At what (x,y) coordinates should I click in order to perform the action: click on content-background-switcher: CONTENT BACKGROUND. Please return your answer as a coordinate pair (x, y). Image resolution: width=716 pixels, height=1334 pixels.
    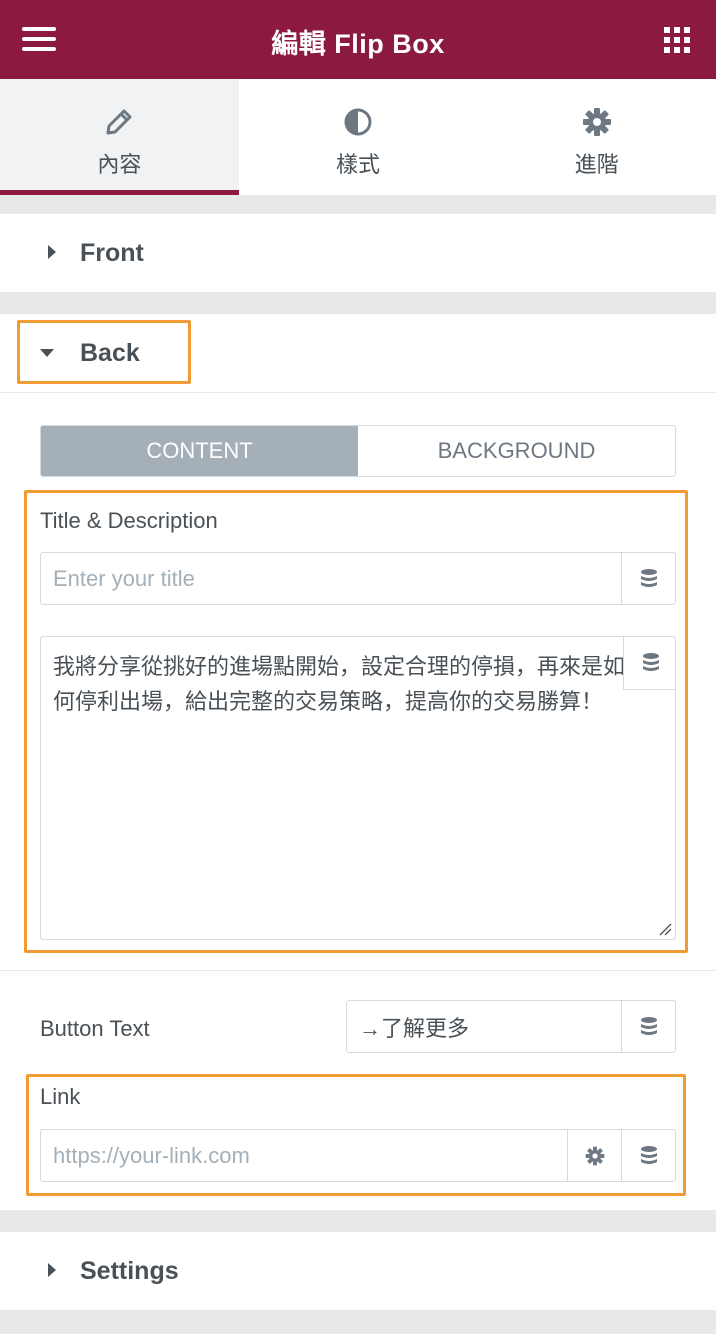
    Looking at the image, I should click on (358, 451).